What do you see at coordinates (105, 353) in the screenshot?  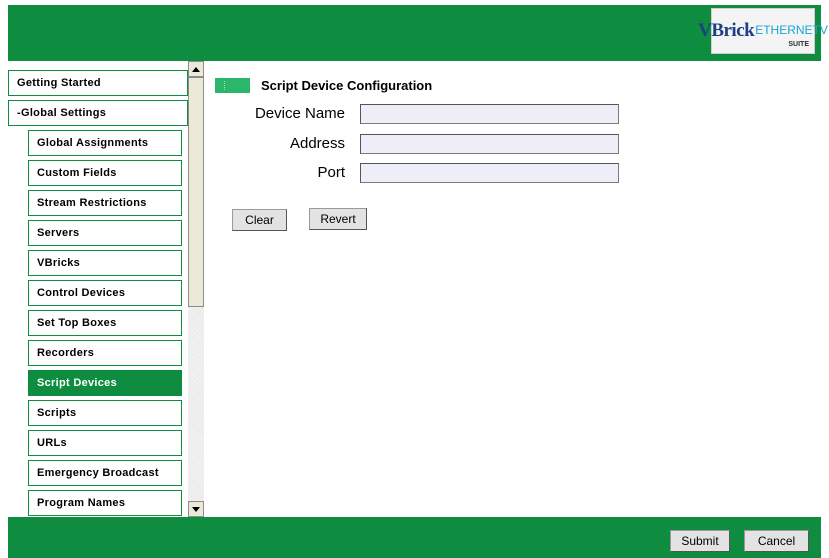 I see `sidebar-item-recorders: Recorders` at bounding box center [105, 353].